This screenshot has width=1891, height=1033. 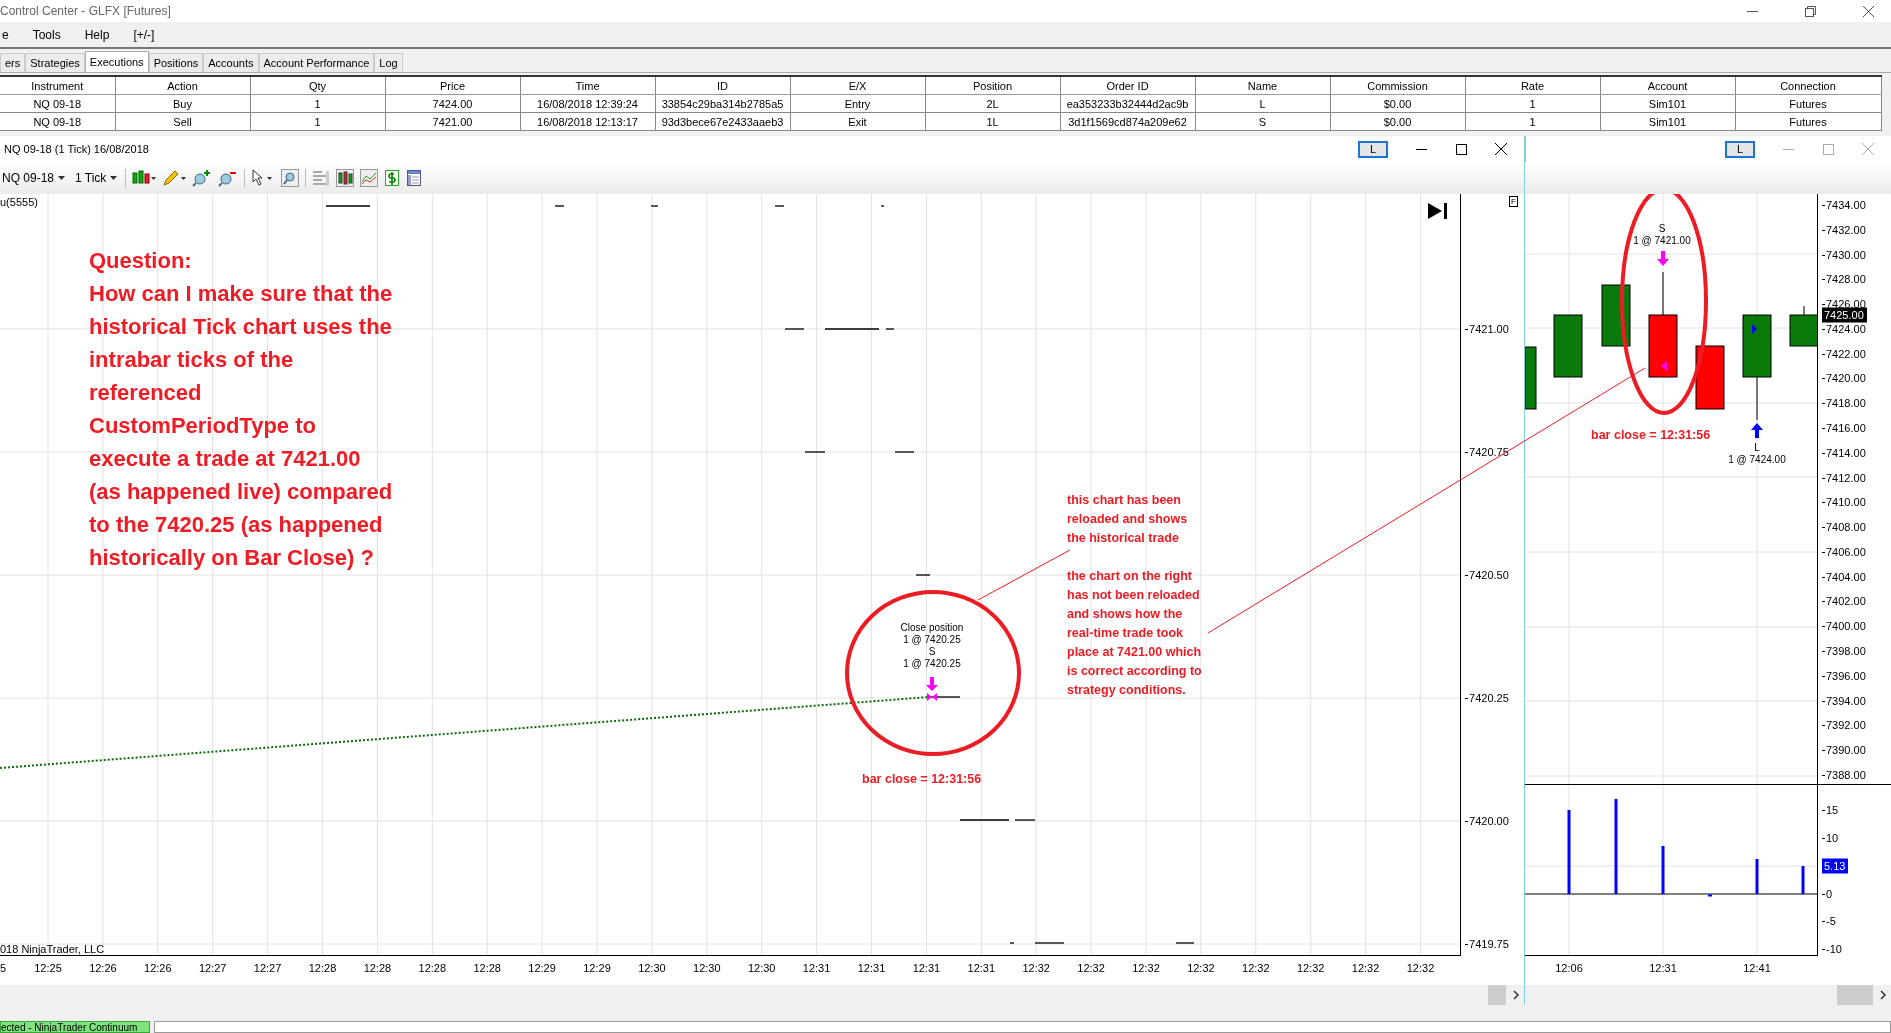 What do you see at coordinates (1397, 121) in the screenshot?
I see `table-cell: $0.00` at bounding box center [1397, 121].